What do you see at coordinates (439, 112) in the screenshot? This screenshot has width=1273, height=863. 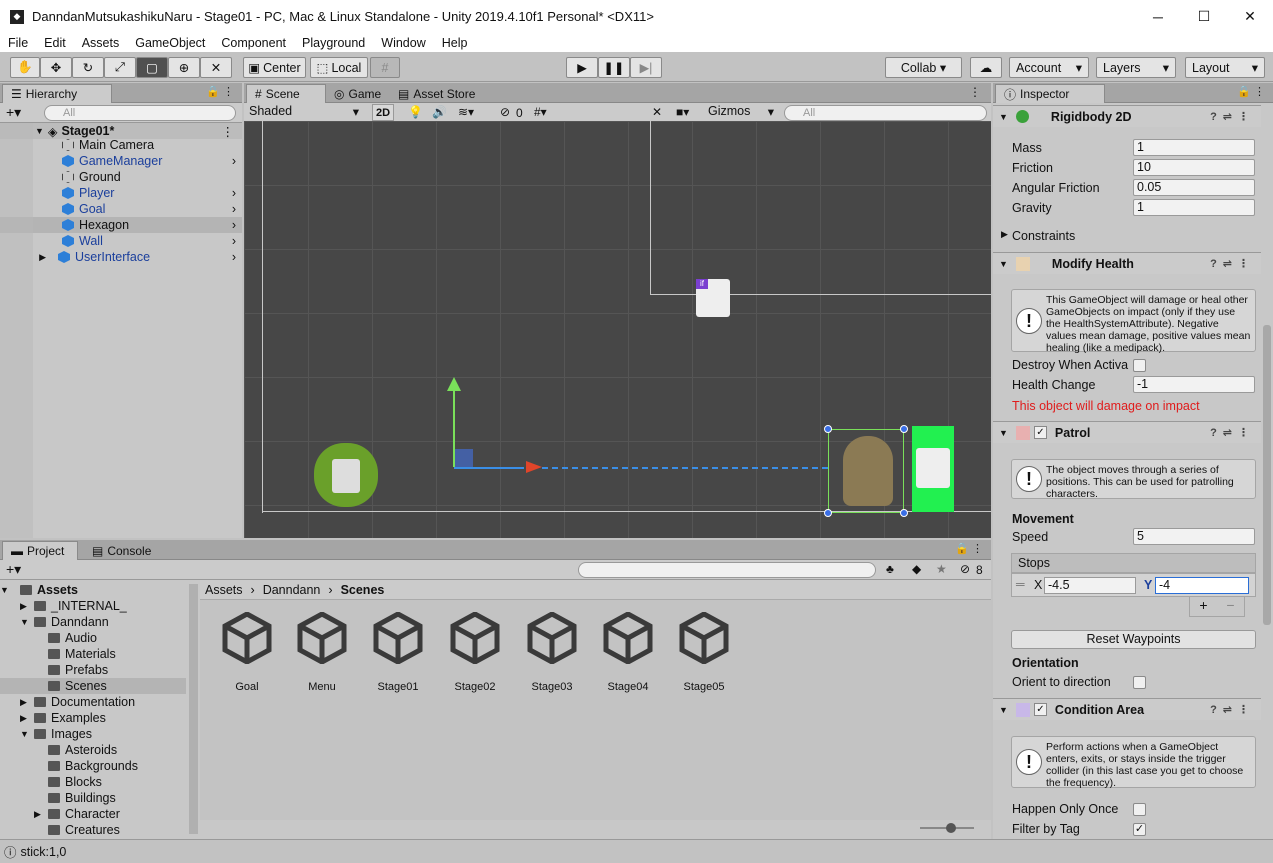 I see `audio-icon: 🔊` at bounding box center [439, 112].